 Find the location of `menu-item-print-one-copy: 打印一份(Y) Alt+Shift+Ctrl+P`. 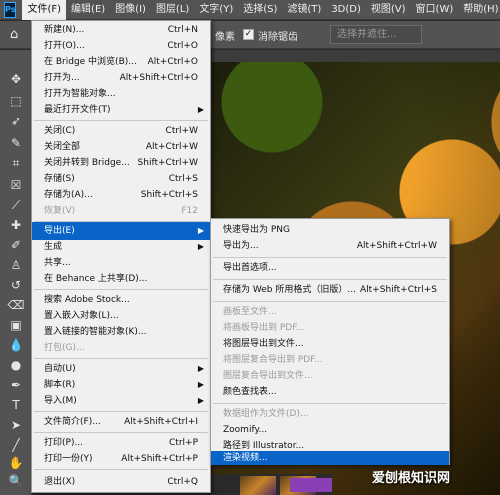

menu-item-print-one-copy: 打印一份(Y) Alt+Shift+Ctrl+P is located at coordinates (121, 459).